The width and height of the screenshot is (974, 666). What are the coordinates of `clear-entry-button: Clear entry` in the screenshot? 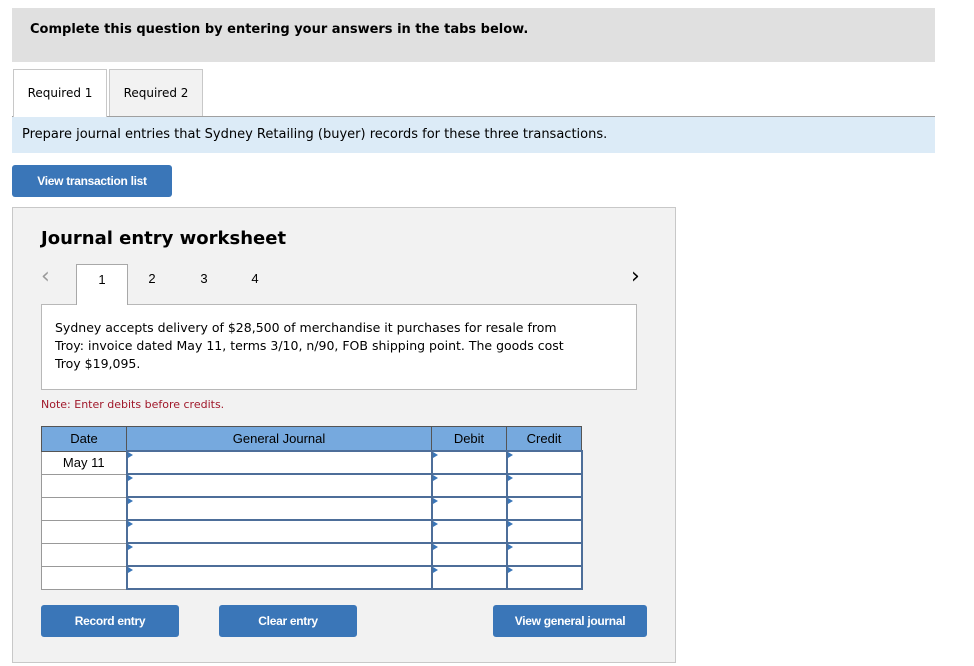 It's located at (288, 621).